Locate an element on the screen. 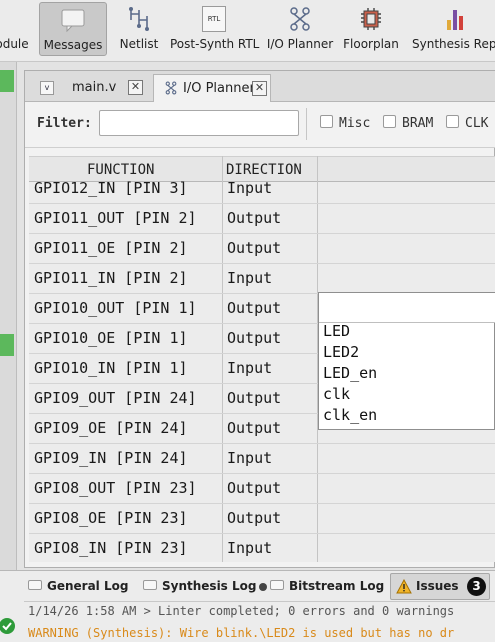  left-panel-edge is located at coordinates (8, 317).